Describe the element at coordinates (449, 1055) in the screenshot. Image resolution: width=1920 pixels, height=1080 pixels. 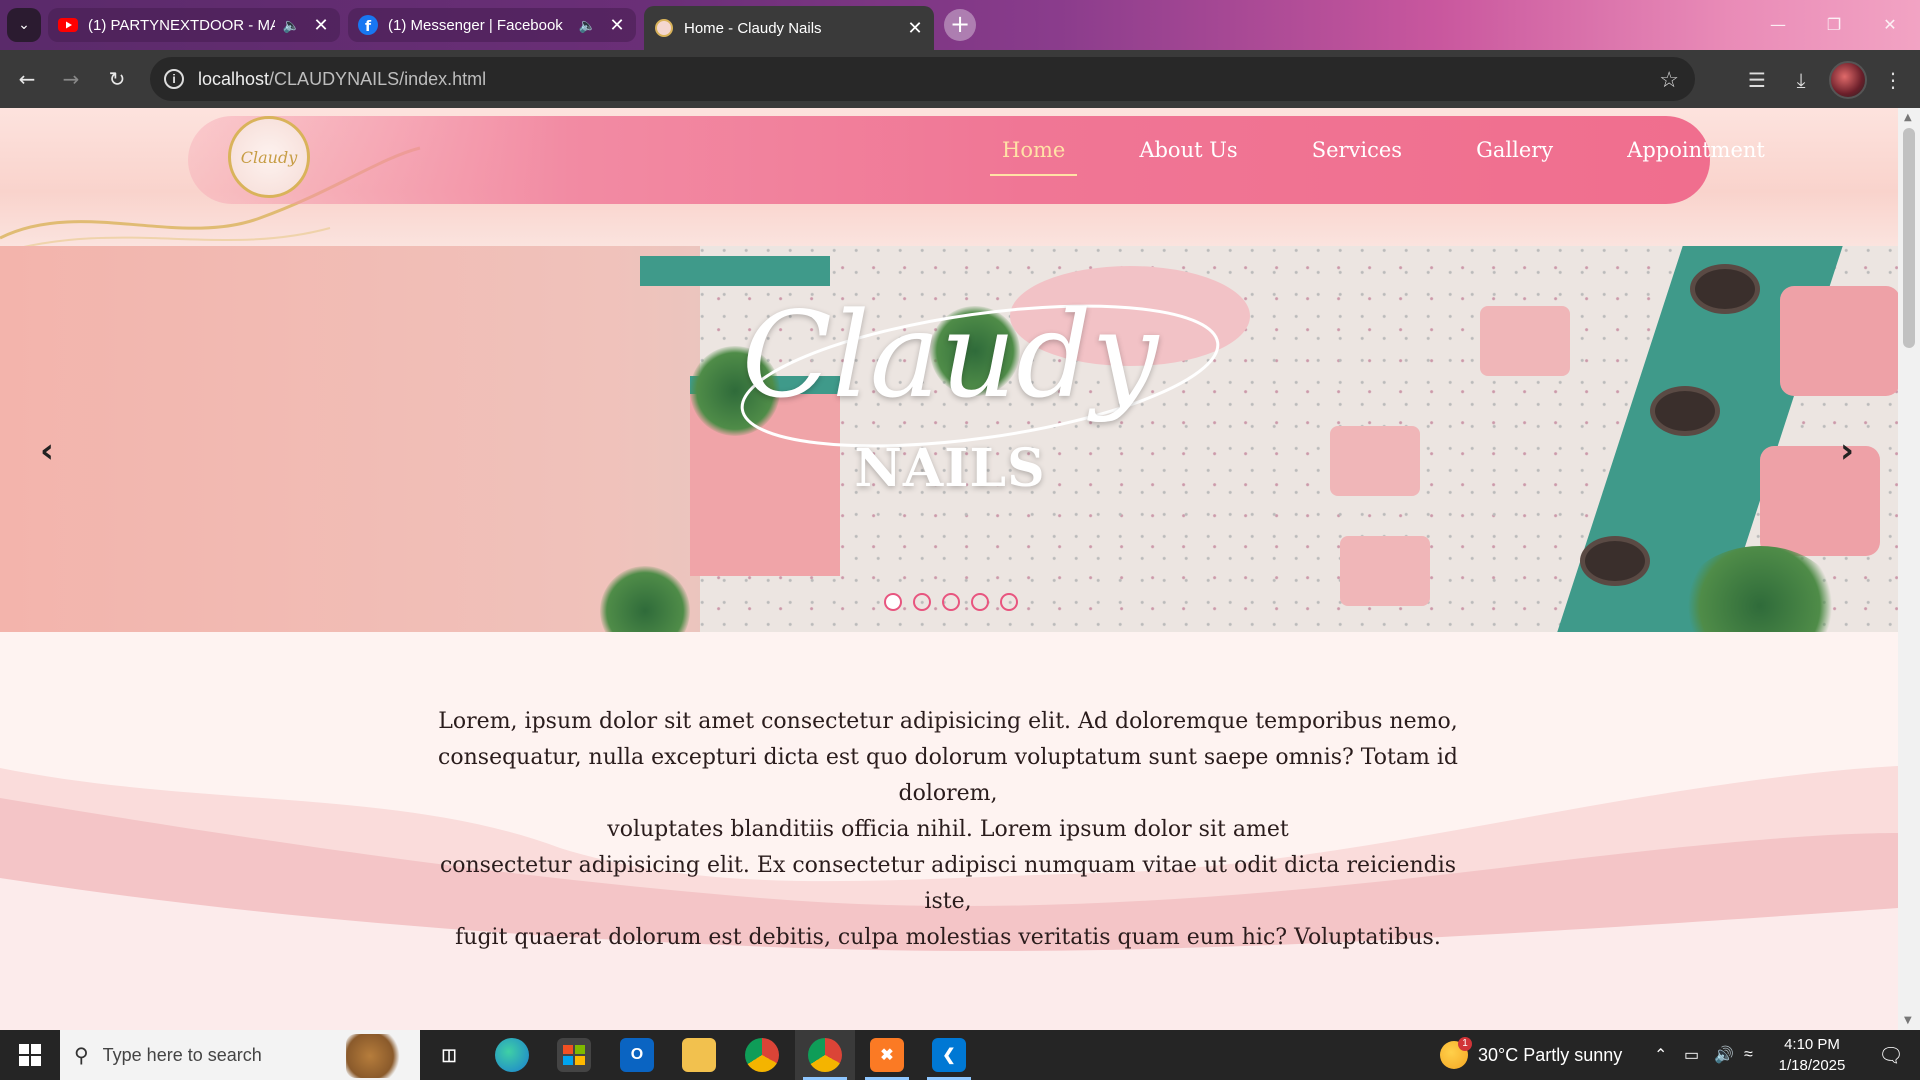
I see `task-view-icon: ◫` at that location.